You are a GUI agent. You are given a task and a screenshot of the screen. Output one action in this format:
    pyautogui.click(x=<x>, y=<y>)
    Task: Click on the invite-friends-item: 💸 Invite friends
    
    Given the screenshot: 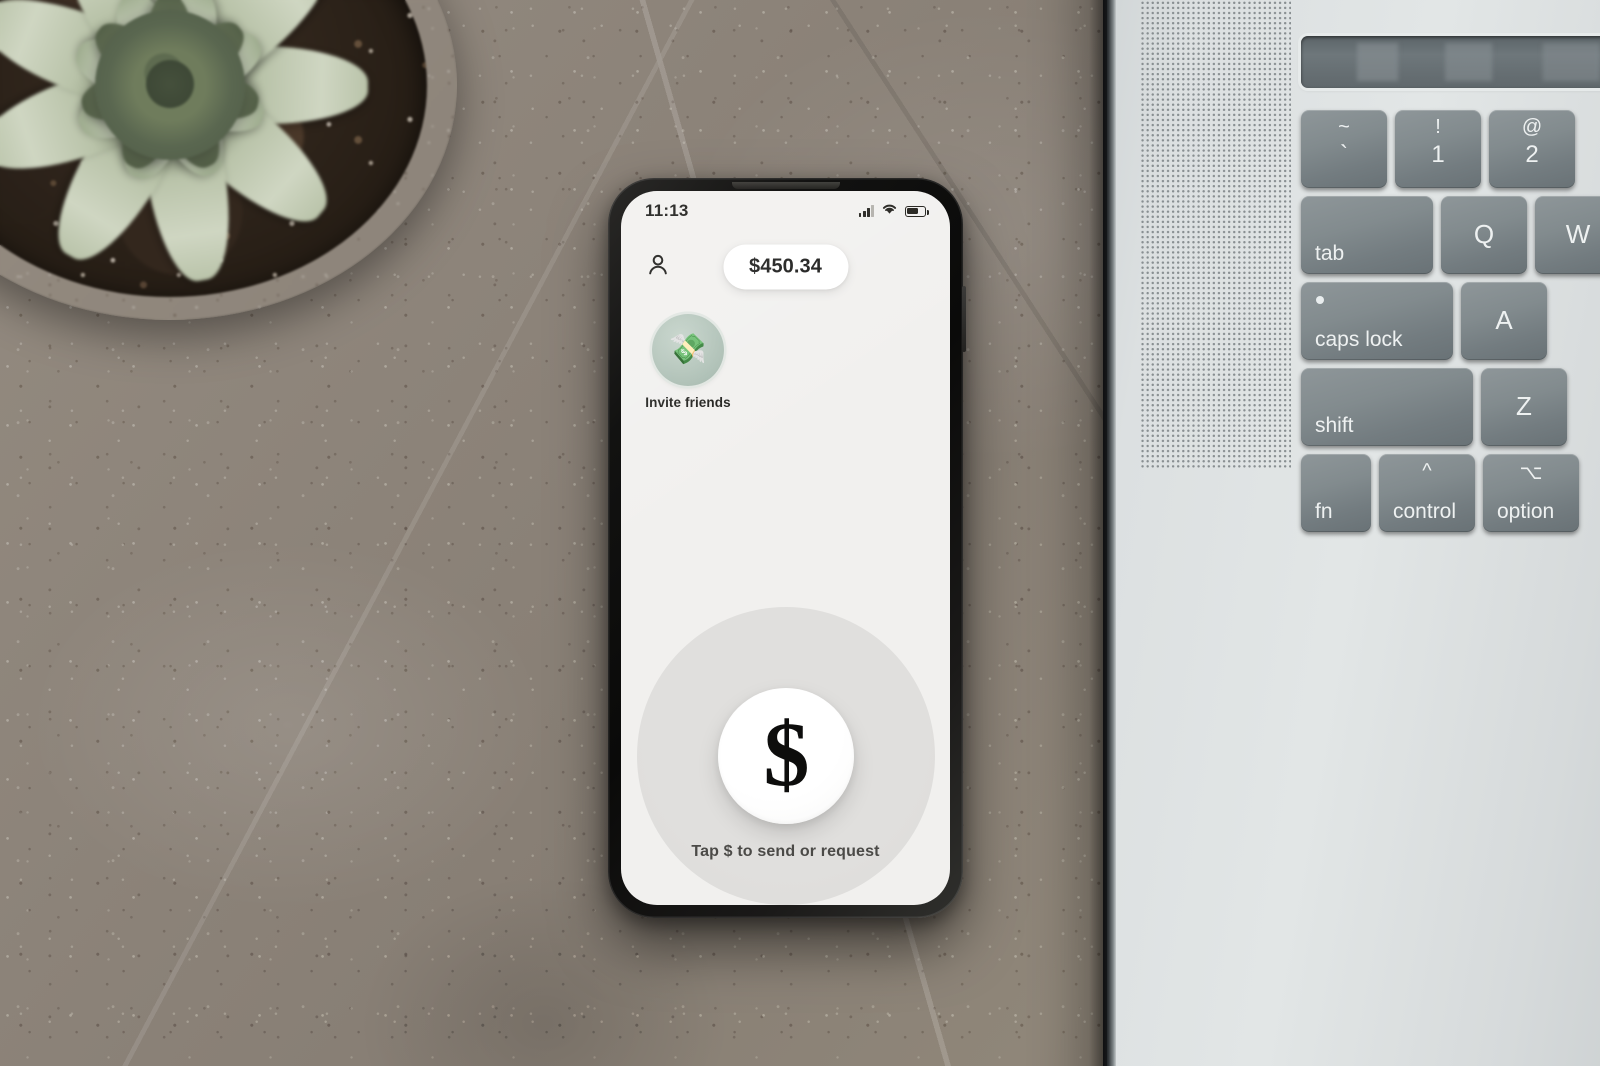 What is the action you would take?
    pyautogui.click(x=688, y=362)
    